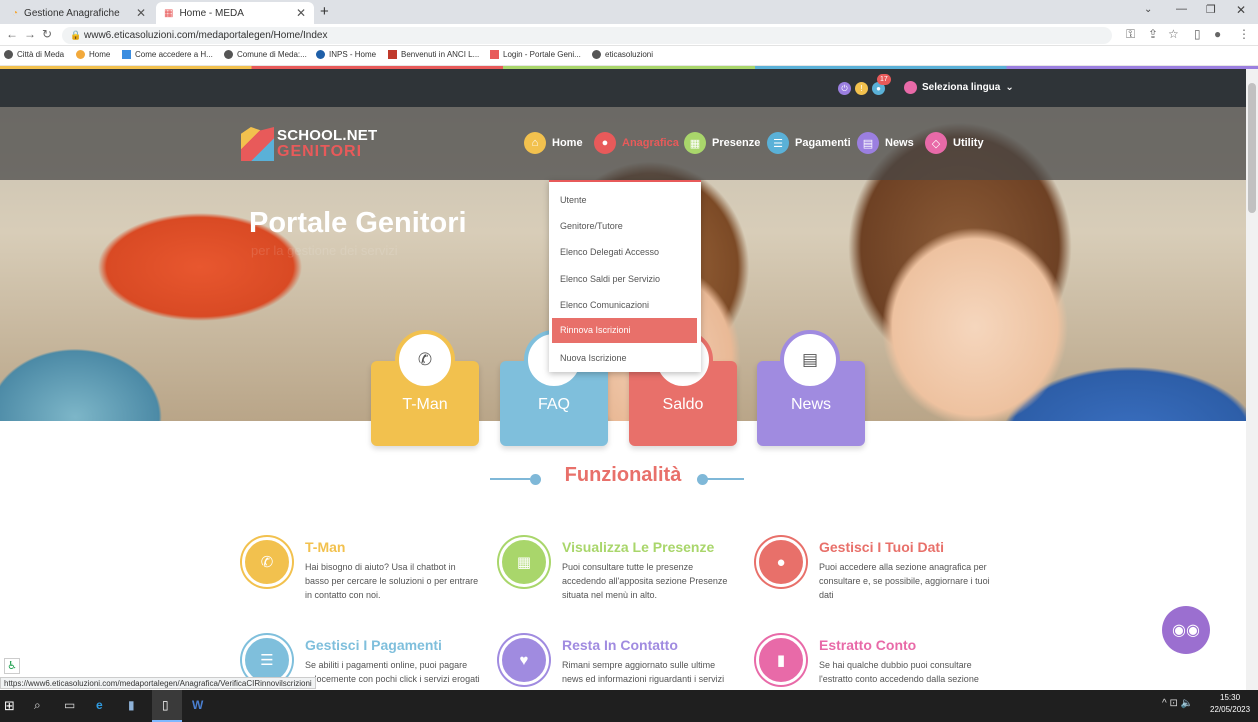 This screenshot has height=722, width=1258. What do you see at coordinates (324, 11) in the screenshot?
I see `new-tab-icon: +` at bounding box center [324, 11].